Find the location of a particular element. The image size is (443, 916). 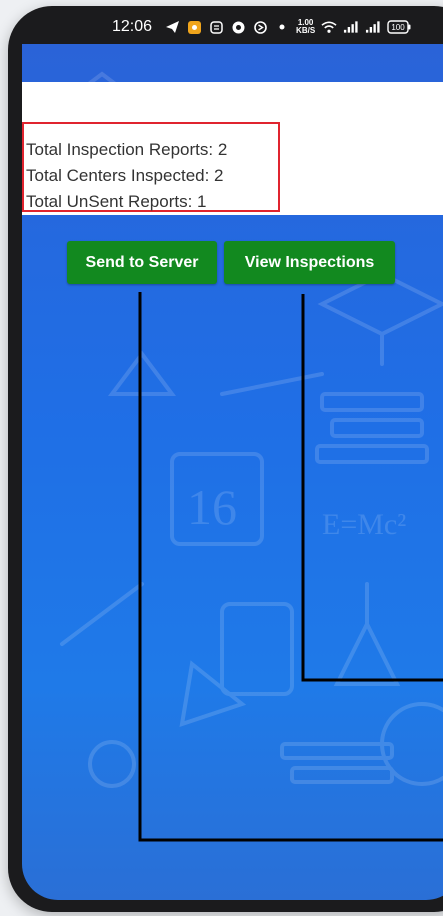

battery-icon: 100 is located at coordinates (399, 27).